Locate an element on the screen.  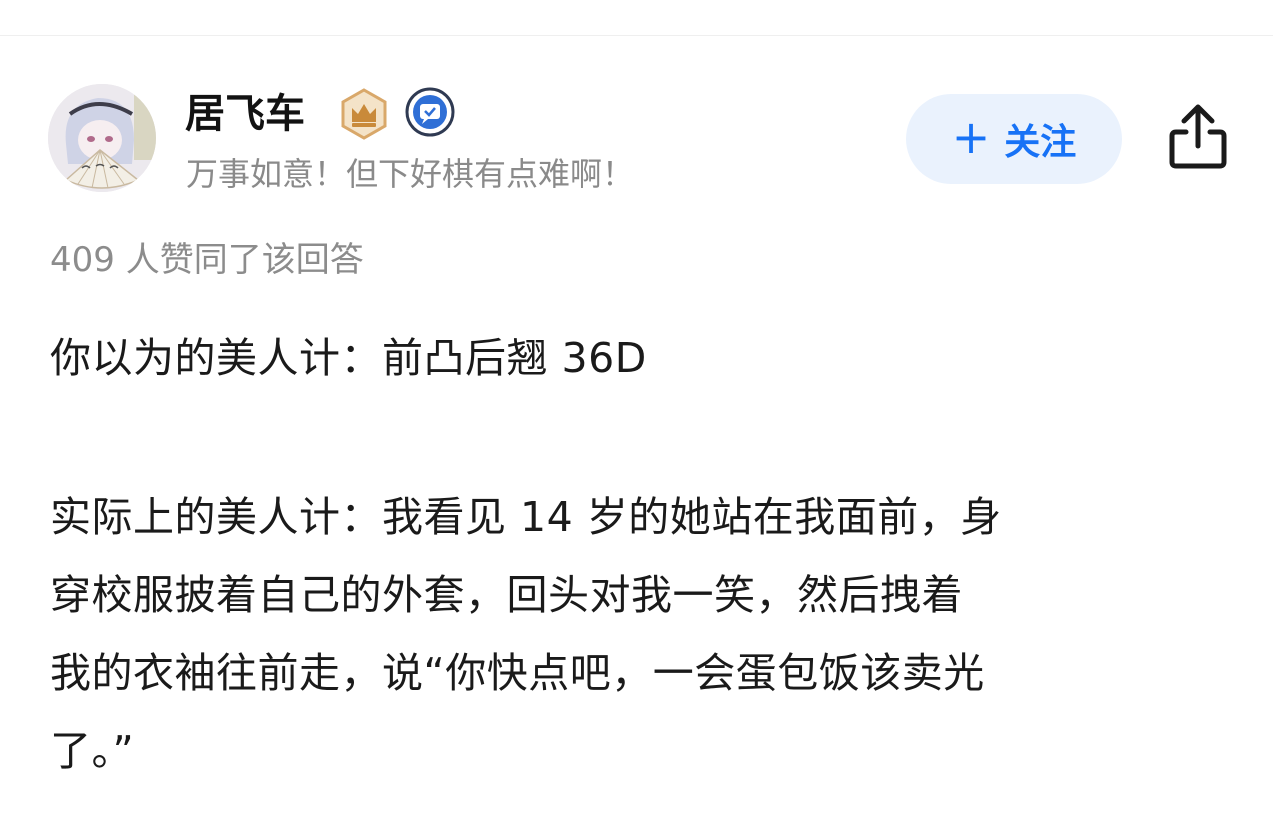
upvote-count: 409 人赞同了该回答 is located at coordinates (207, 260).